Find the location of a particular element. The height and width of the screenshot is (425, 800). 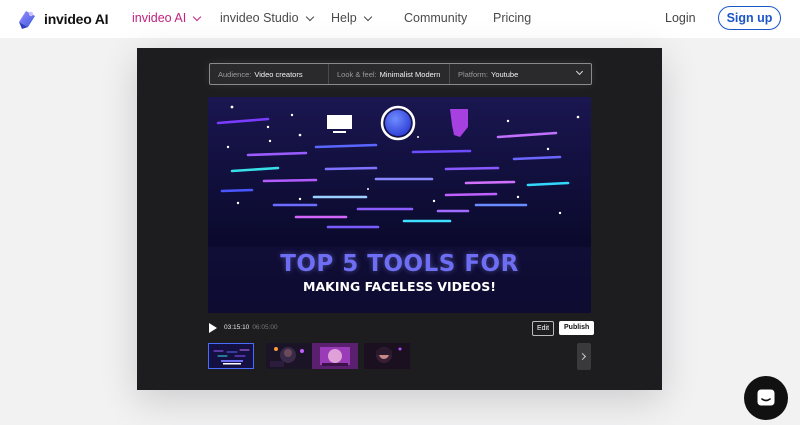

nav-invideo-studio: invideo Studio is located at coordinates (267, 18).